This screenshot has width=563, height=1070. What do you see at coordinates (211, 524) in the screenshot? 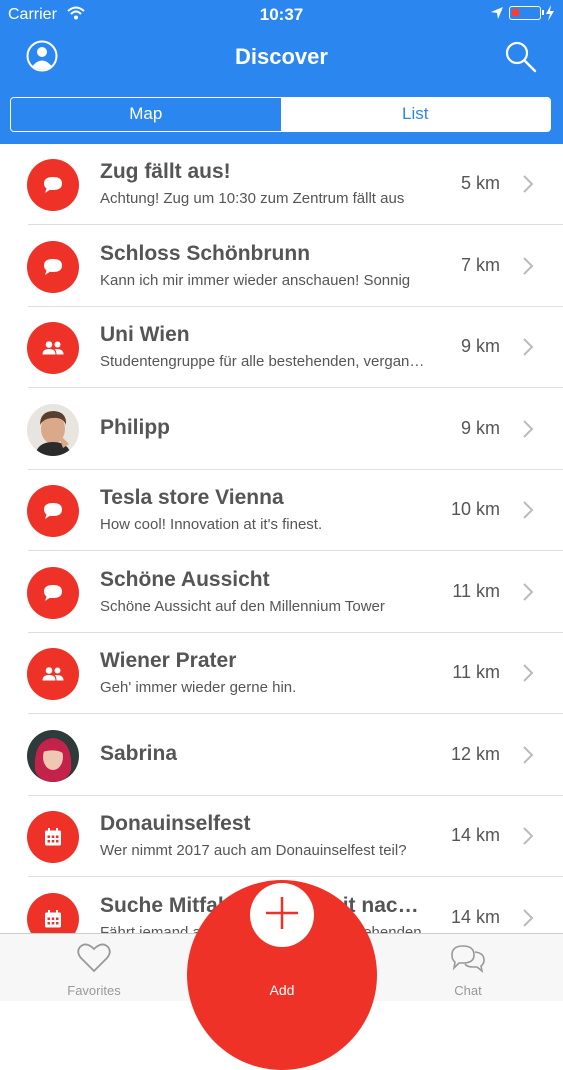
I see `item-subtitle: How cool! Innovation at it's finest.` at bounding box center [211, 524].